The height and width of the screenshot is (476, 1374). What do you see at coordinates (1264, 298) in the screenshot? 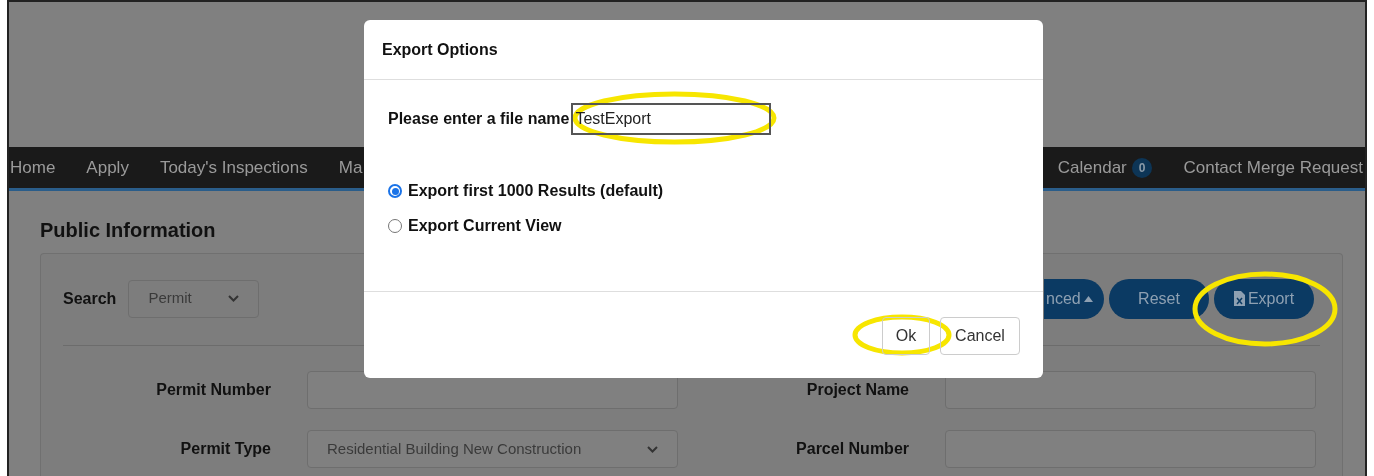
I see `export-button: Export` at bounding box center [1264, 298].